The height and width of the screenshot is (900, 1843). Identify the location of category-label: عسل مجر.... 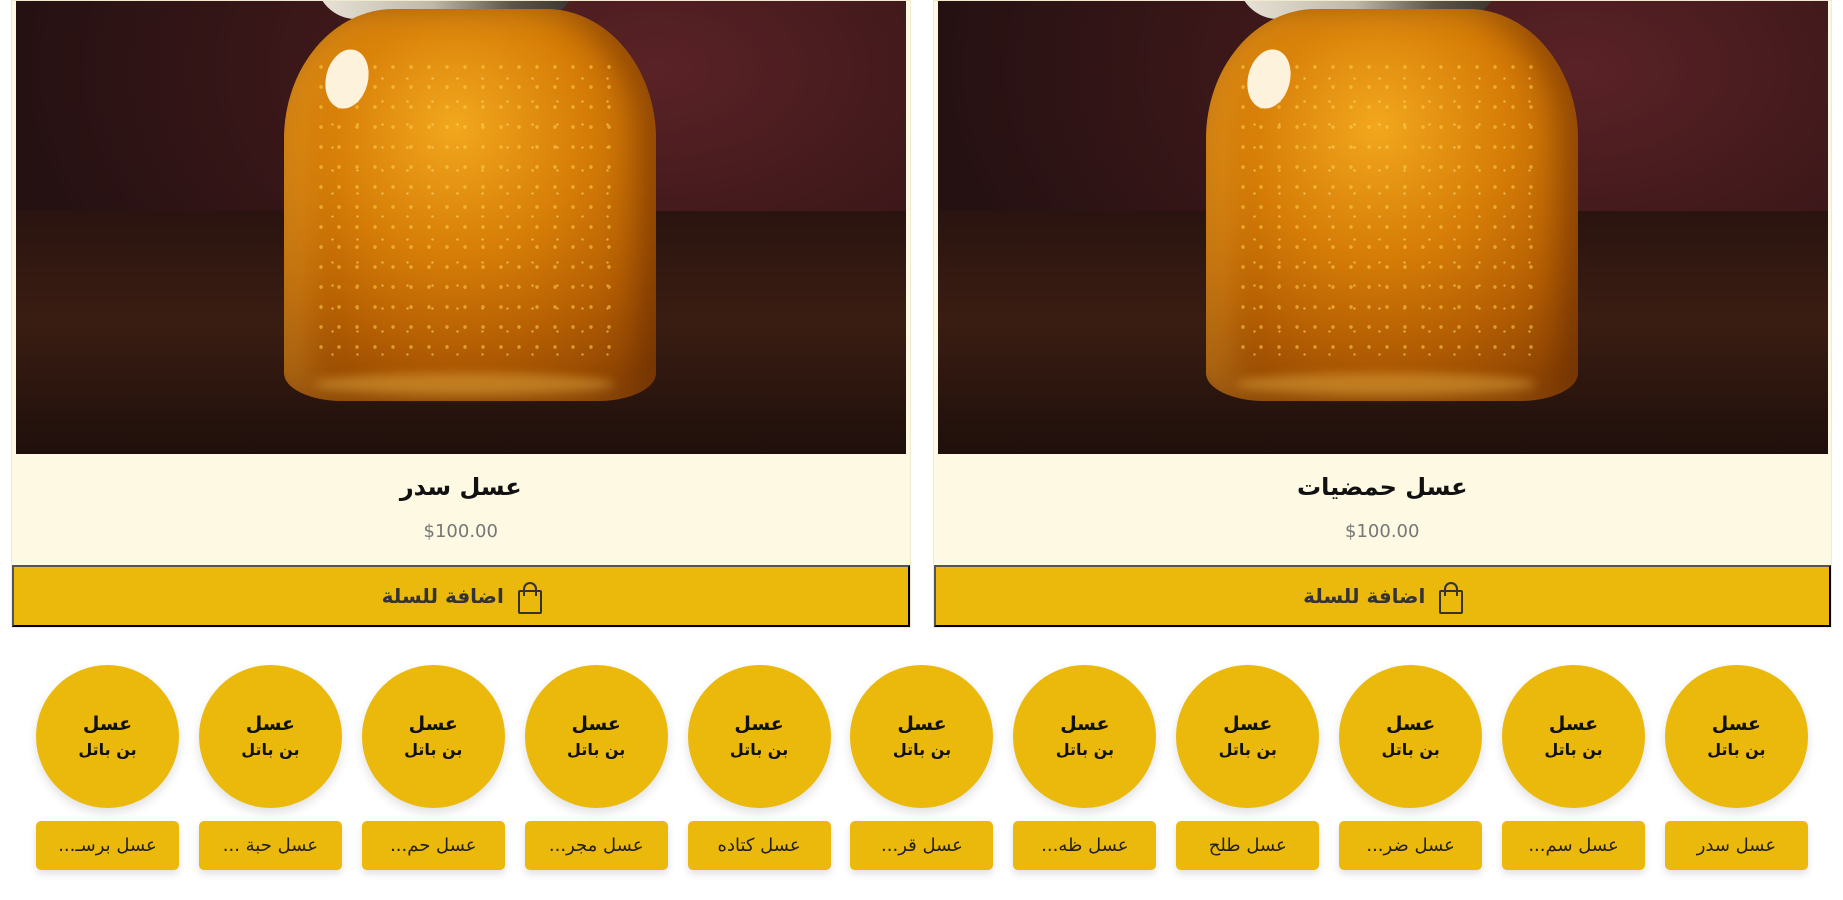
(596, 845).